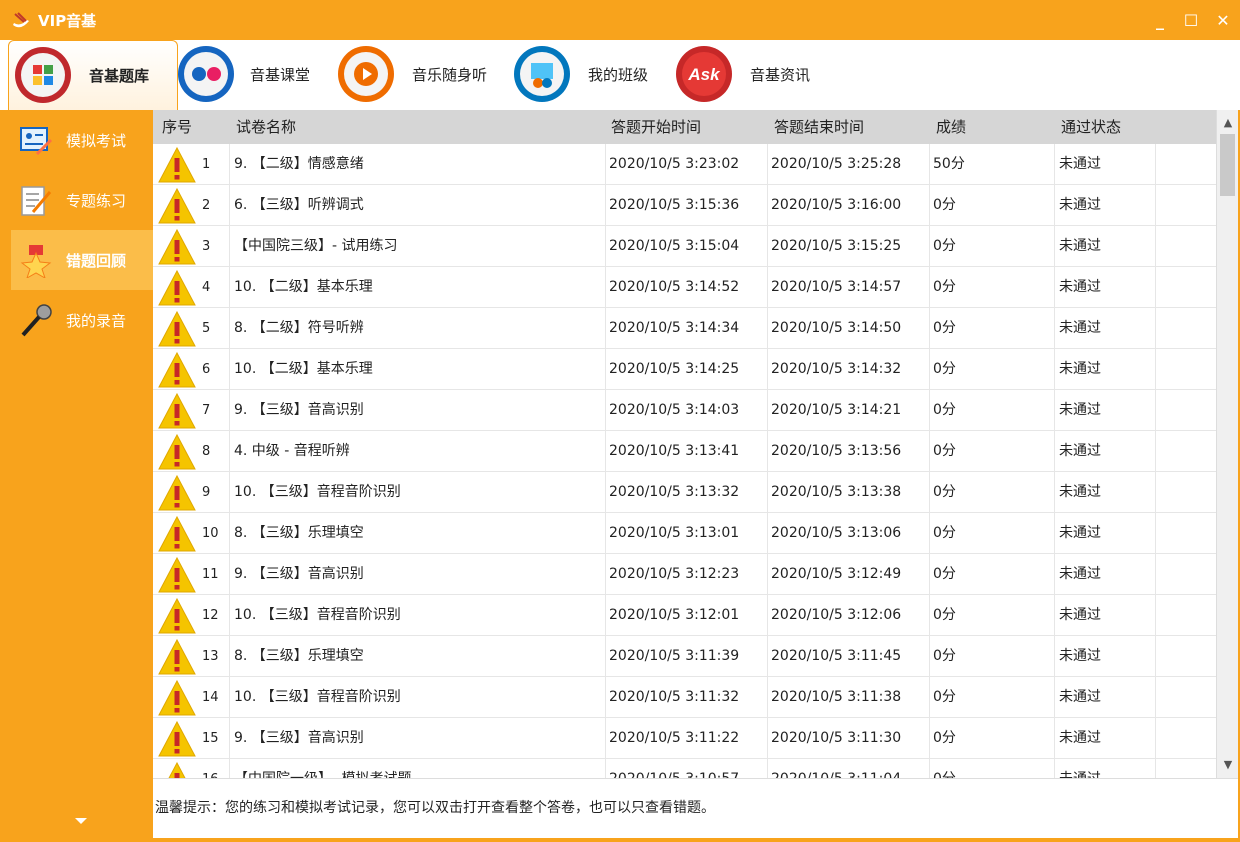 This screenshot has width=1240, height=842. What do you see at coordinates (266, 127) in the screenshot?
I see `header-paper-name: 试卷名称` at bounding box center [266, 127].